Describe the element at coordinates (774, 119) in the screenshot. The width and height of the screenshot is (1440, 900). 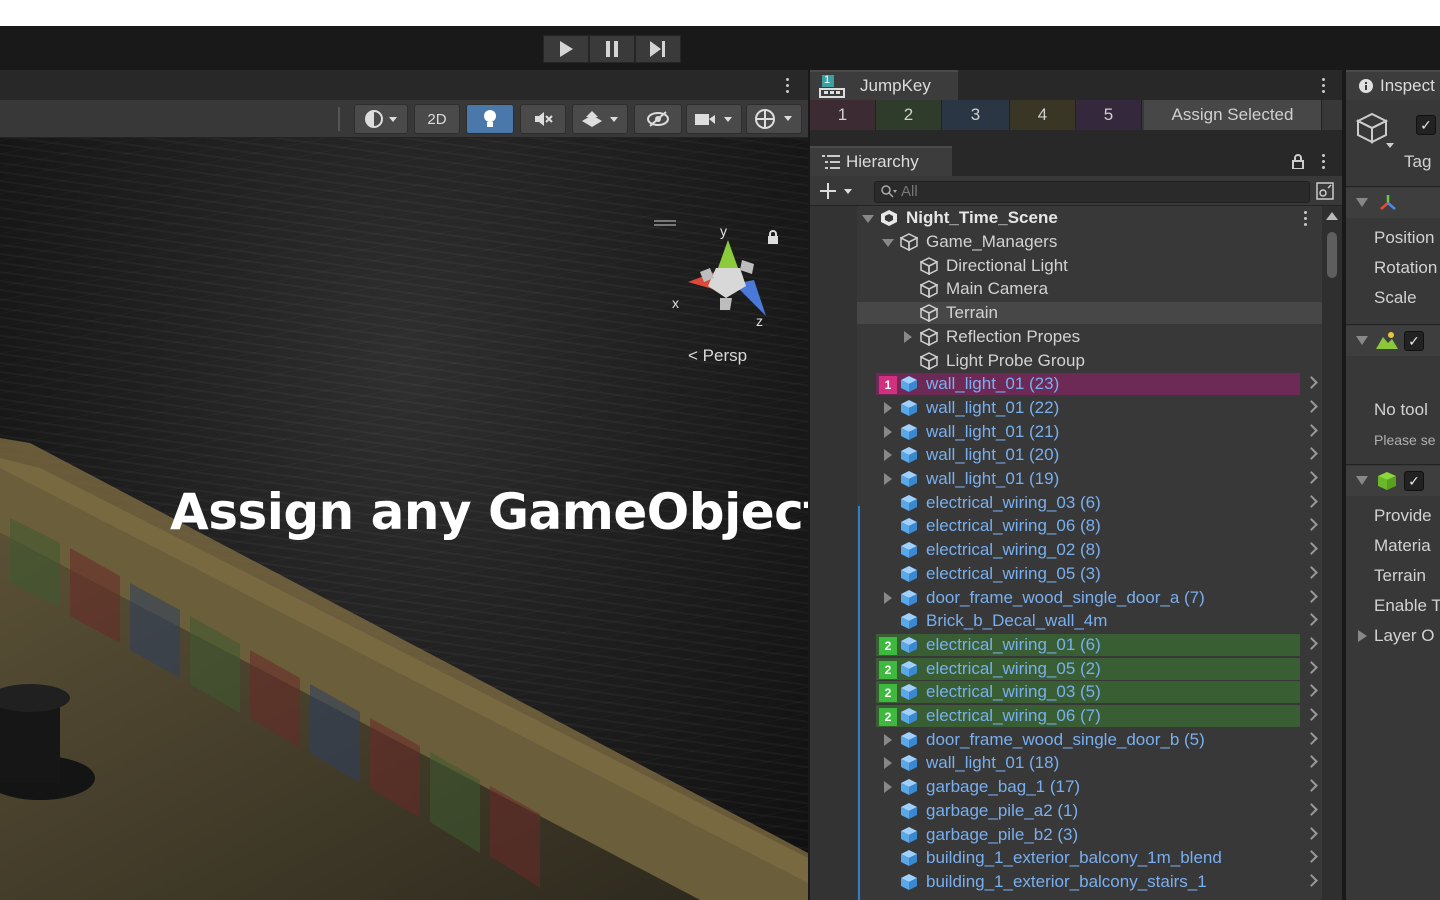
I see `gizmos-button` at that location.